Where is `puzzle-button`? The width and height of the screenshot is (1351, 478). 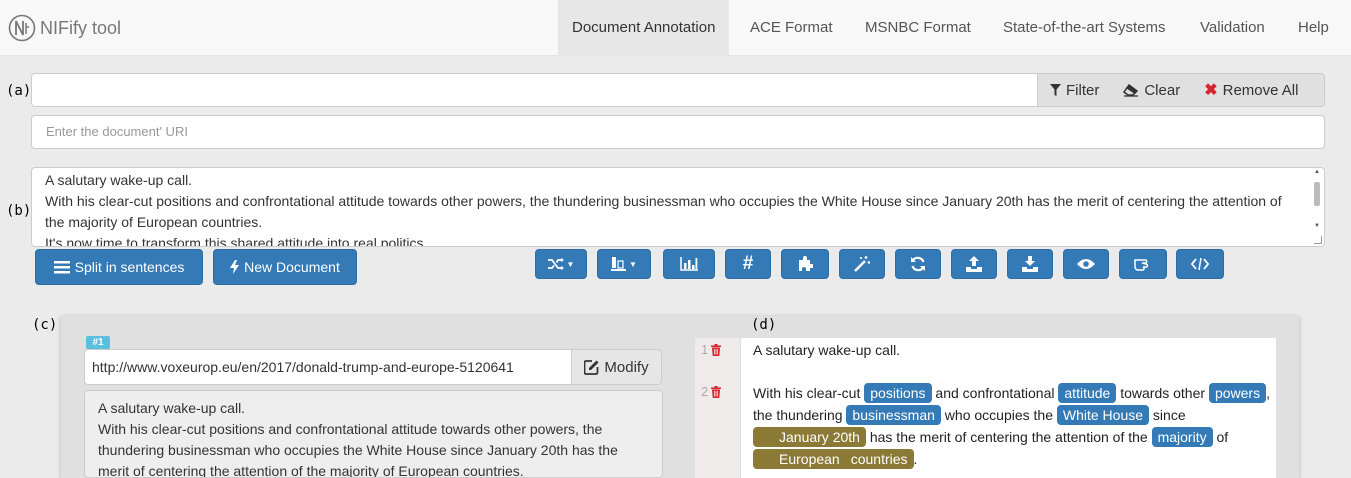 puzzle-button is located at coordinates (805, 264).